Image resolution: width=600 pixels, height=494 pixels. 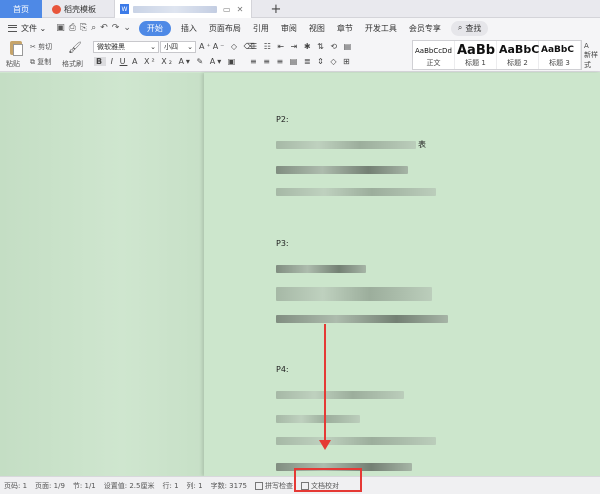 What do you see at coordinates (76, 55) in the screenshot?
I see `format-painter-button: 🖌 格式刷` at bounding box center [76, 55].